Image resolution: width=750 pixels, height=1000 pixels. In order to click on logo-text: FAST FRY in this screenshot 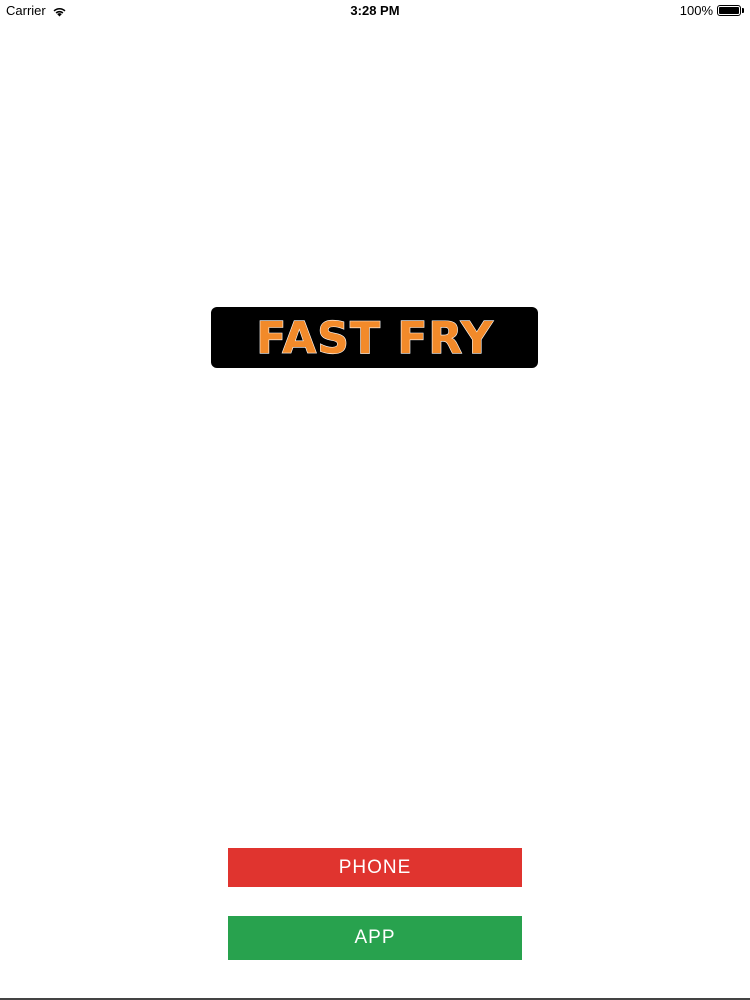, I will do `click(375, 338)`.